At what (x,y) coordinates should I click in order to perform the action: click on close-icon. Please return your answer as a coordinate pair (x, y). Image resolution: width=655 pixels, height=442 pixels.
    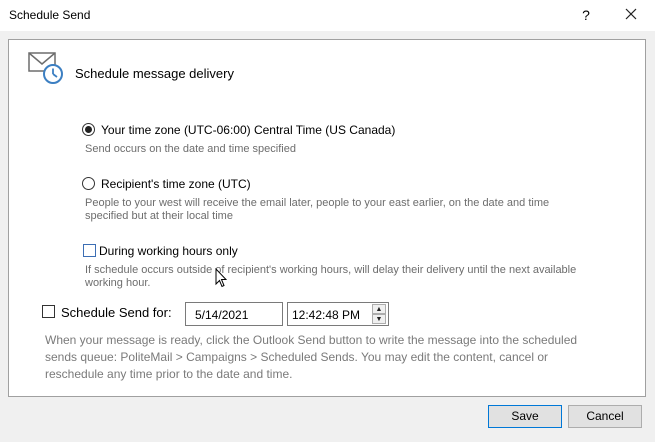
    Looking at the image, I should click on (631, 14).